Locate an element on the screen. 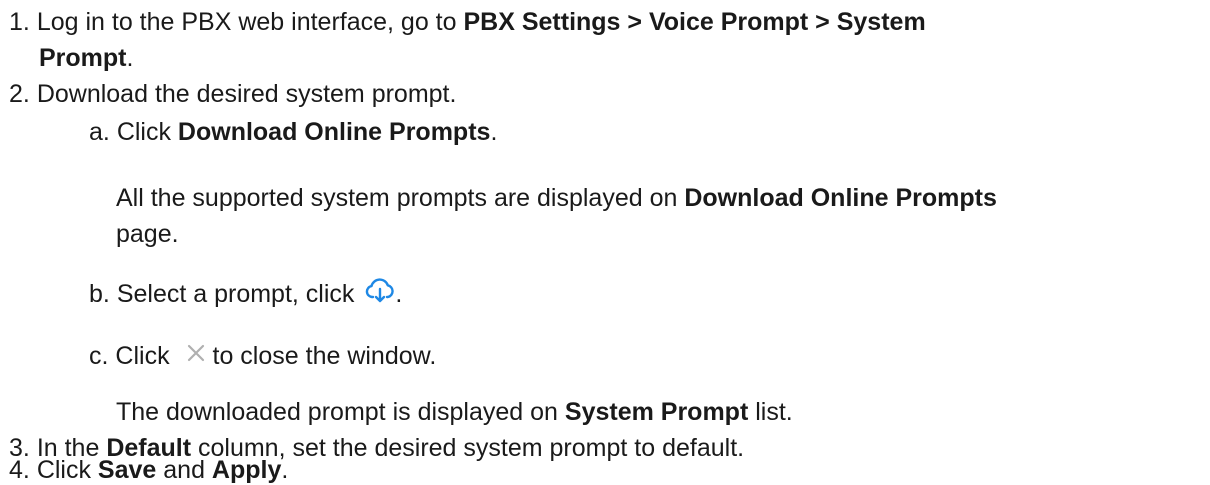 The height and width of the screenshot is (485, 1210). step-1-line-2: Prompt. is located at coordinates (86, 58).